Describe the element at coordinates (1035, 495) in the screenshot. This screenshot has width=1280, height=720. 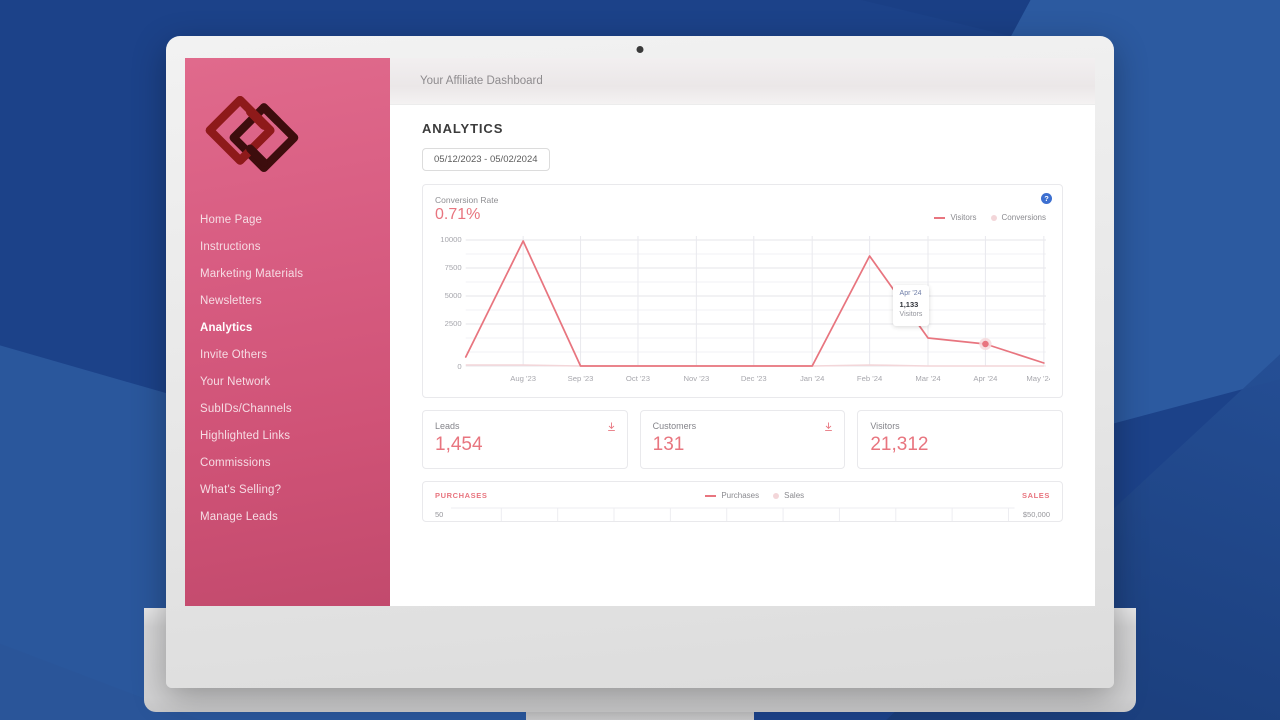
I see `sales-axis-title: SALES` at that location.